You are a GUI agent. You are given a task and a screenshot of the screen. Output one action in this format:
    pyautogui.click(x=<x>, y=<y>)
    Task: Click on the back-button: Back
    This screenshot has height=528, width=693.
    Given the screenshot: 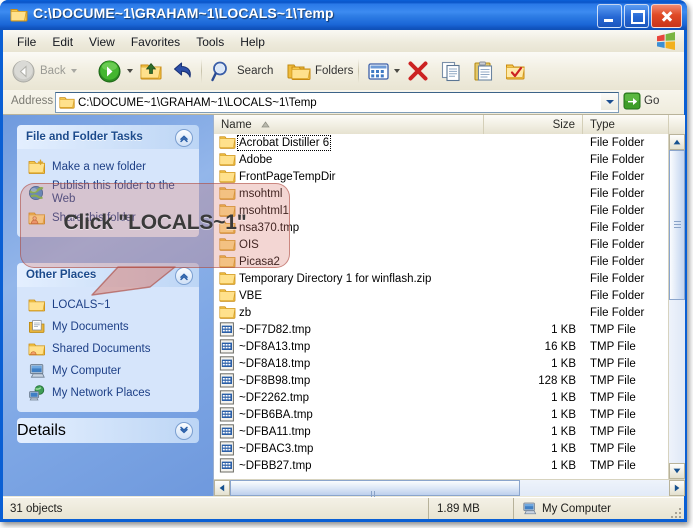 What is the action you would take?
    pyautogui.click(x=44, y=71)
    